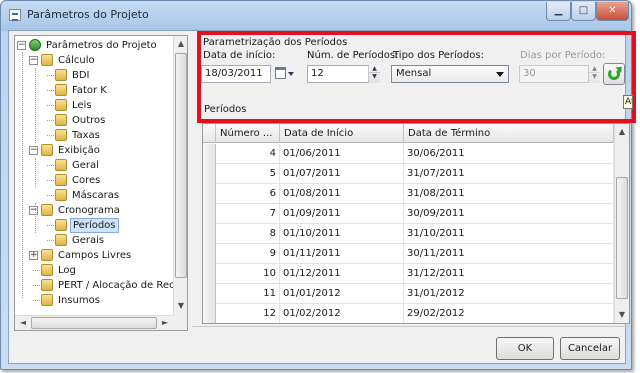 The image size is (640, 373). I want to click on tree-item: Gerais, so click(93, 240).